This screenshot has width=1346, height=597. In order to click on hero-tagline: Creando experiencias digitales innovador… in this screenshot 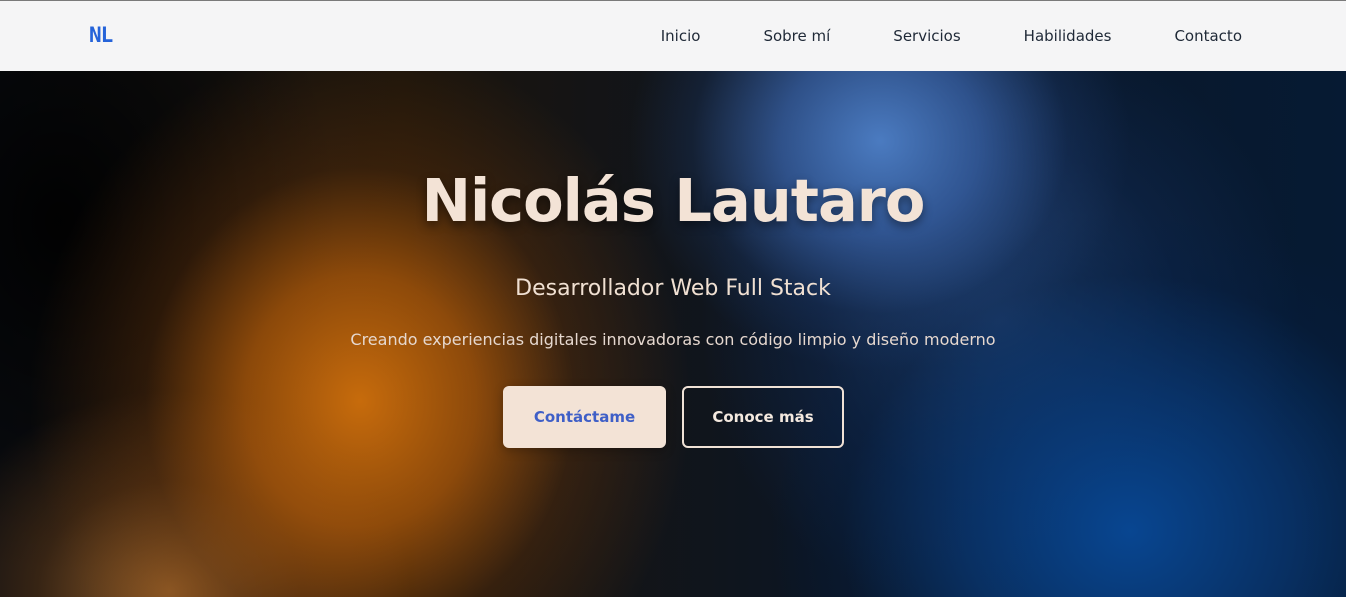, I will do `click(673, 339)`.